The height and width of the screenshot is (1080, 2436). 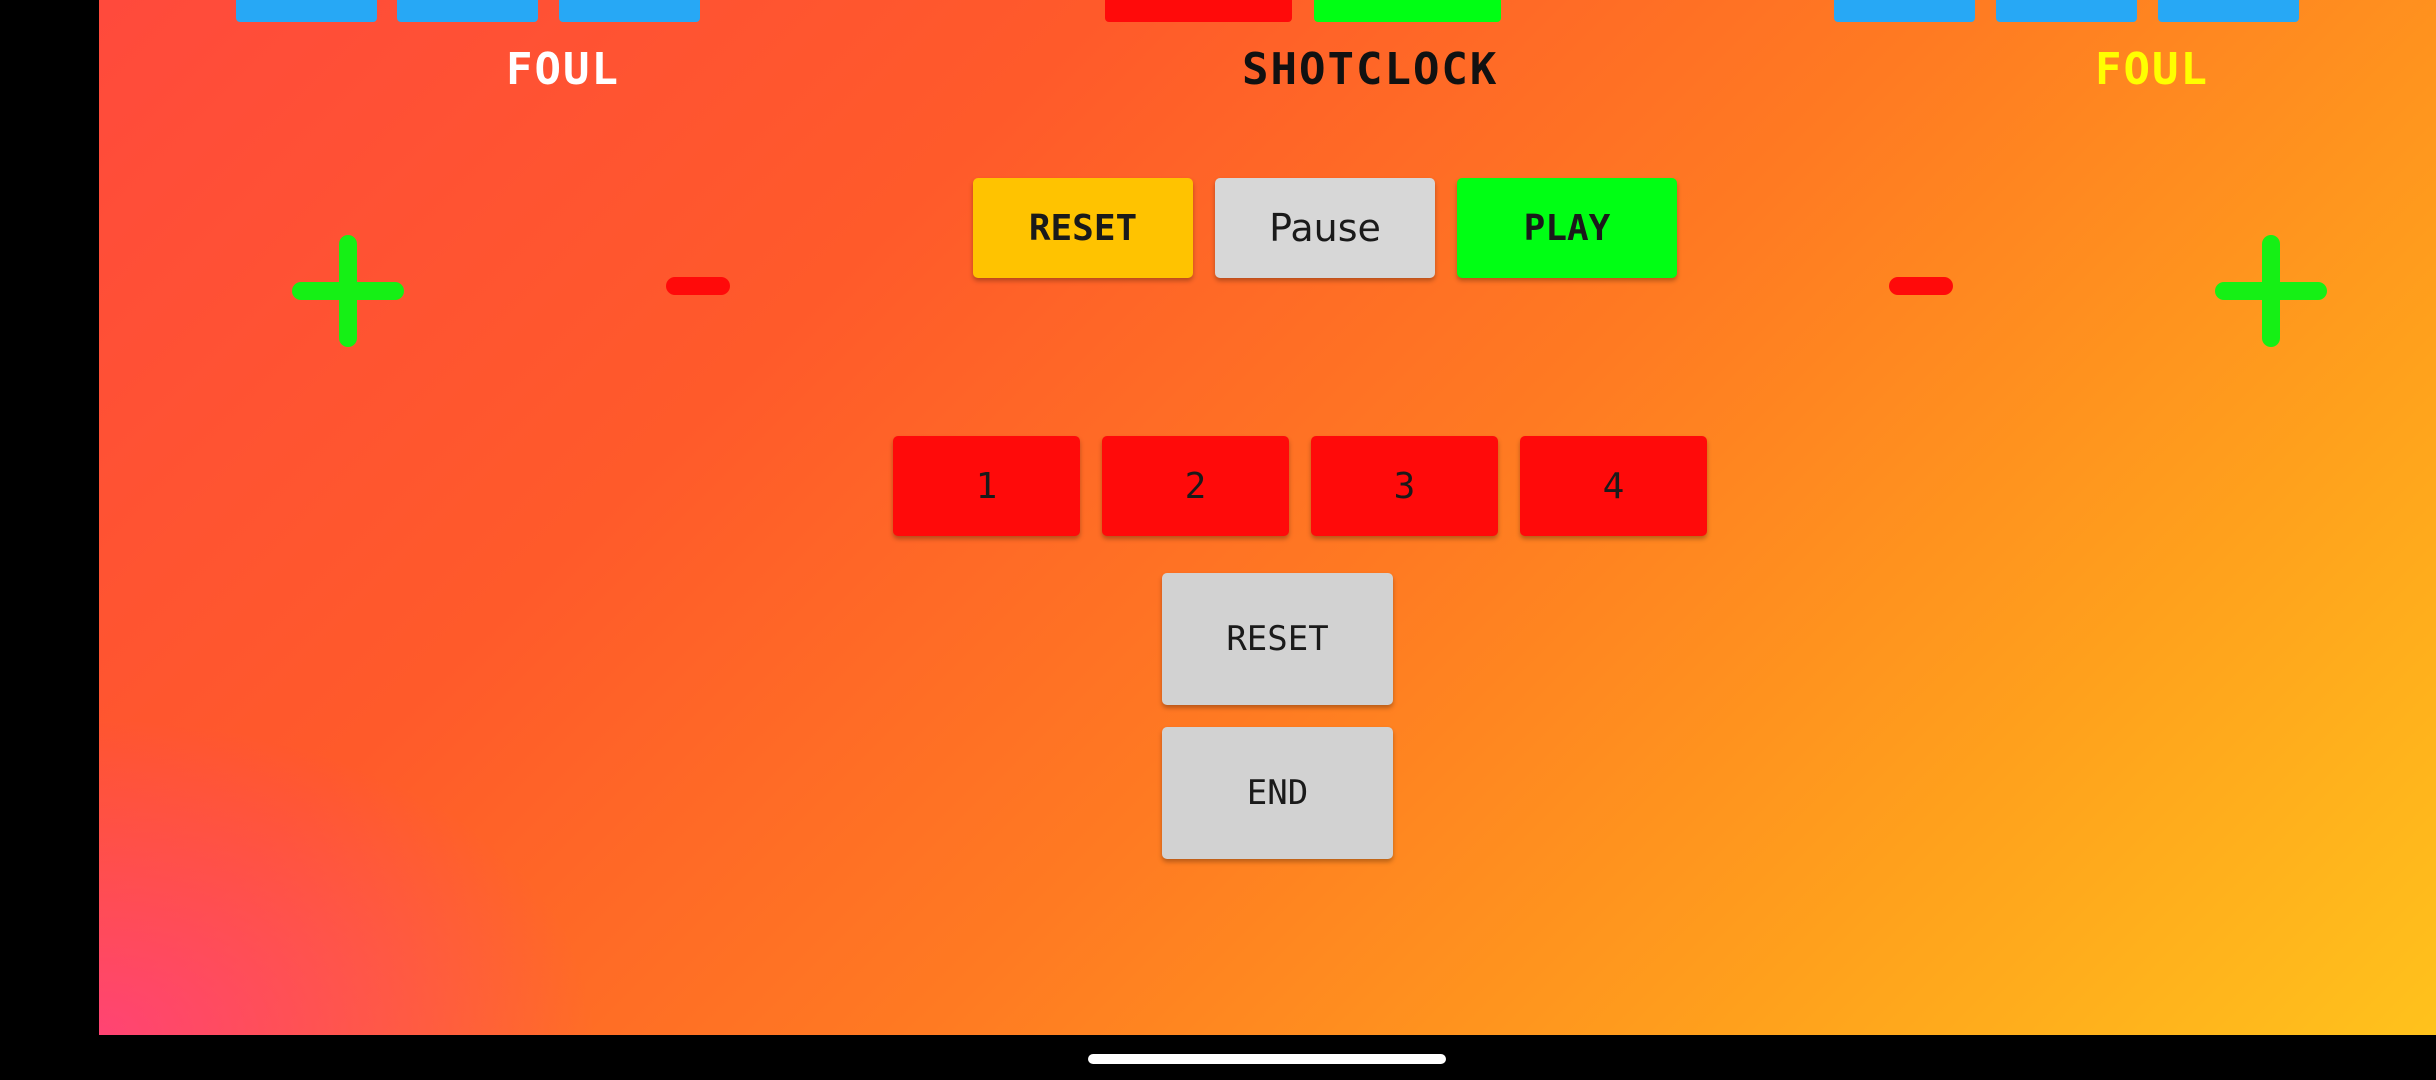 What do you see at coordinates (2152, 69) in the screenshot?
I see `away-foul-label: FOUL` at bounding box center [2152, 69].